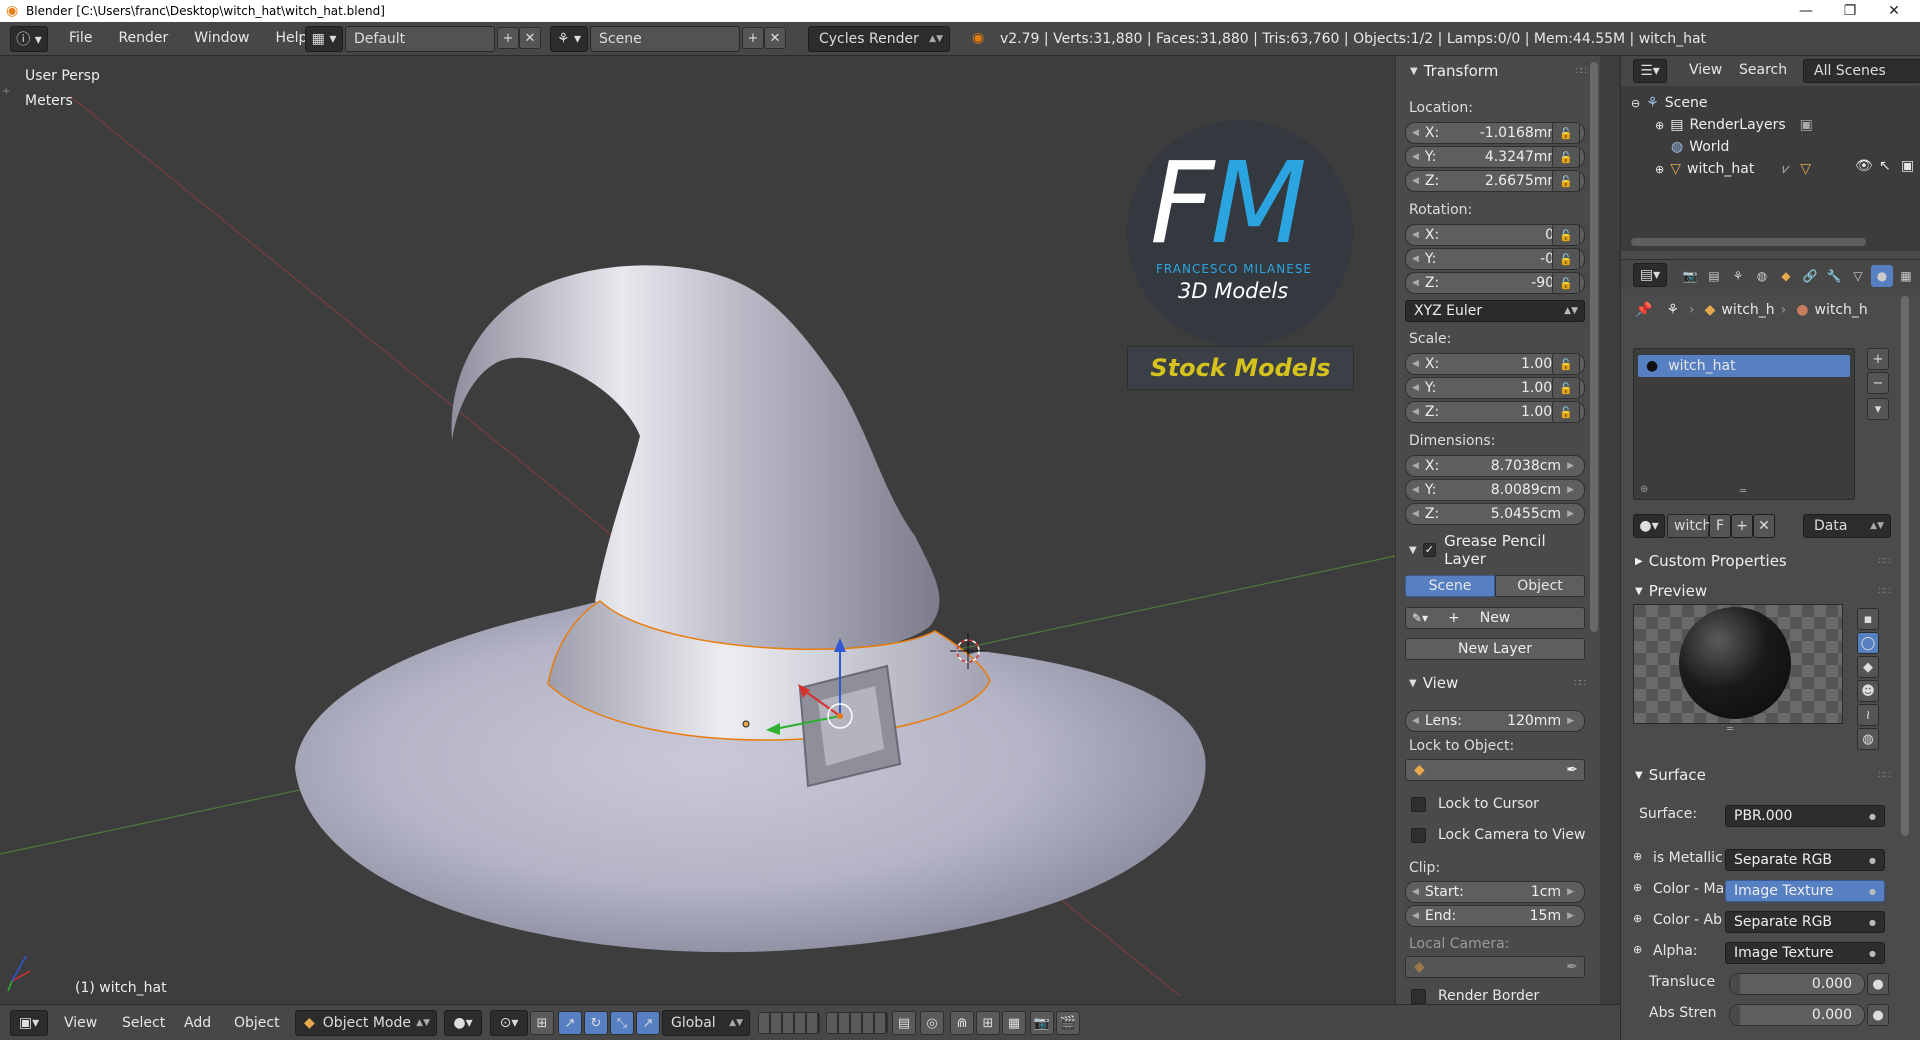 The width and height of the screenshot is (1920, 1040). I want to click on lens-field: ◀ Lens: 120mm ▶, so click(1495, 721).